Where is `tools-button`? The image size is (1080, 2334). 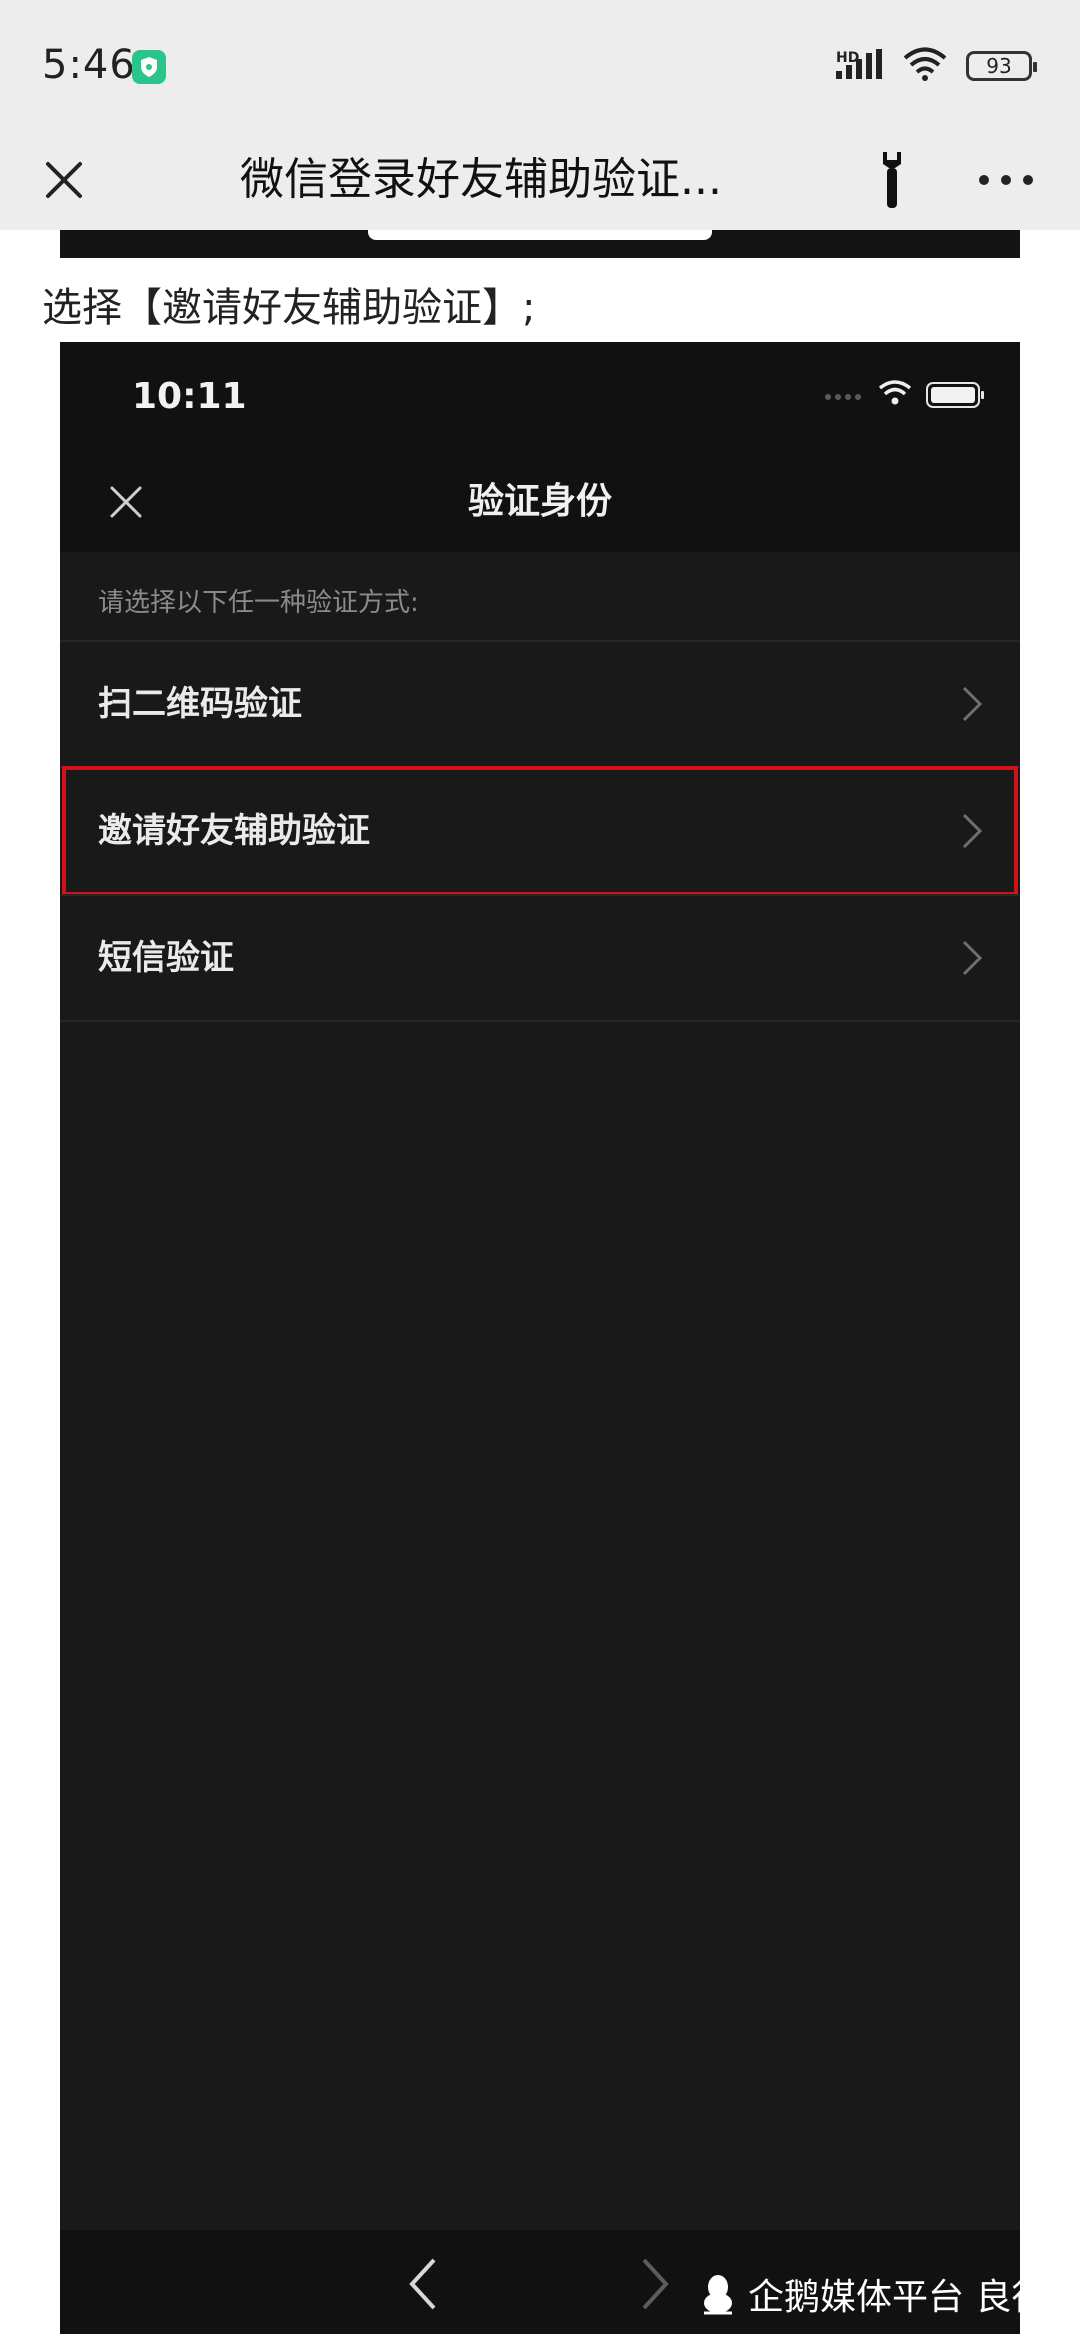
tools-button is located at coordinates (892, 180).